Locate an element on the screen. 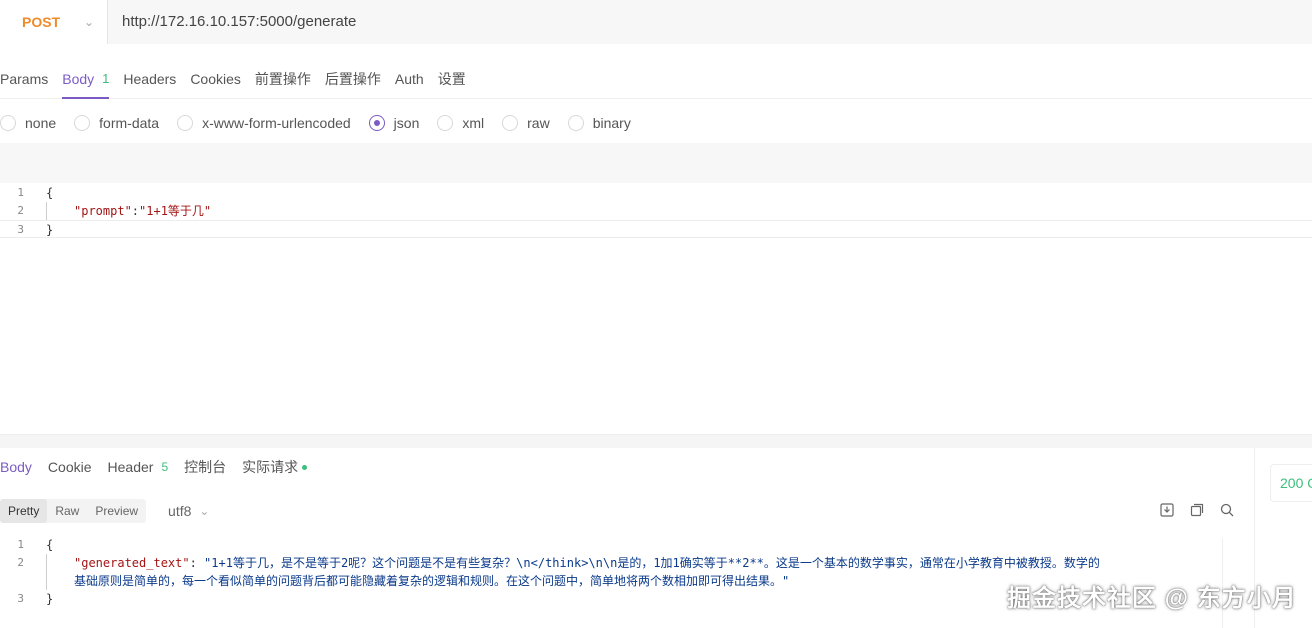  status-badge: 200 O is located at coordinates (1291, 483).